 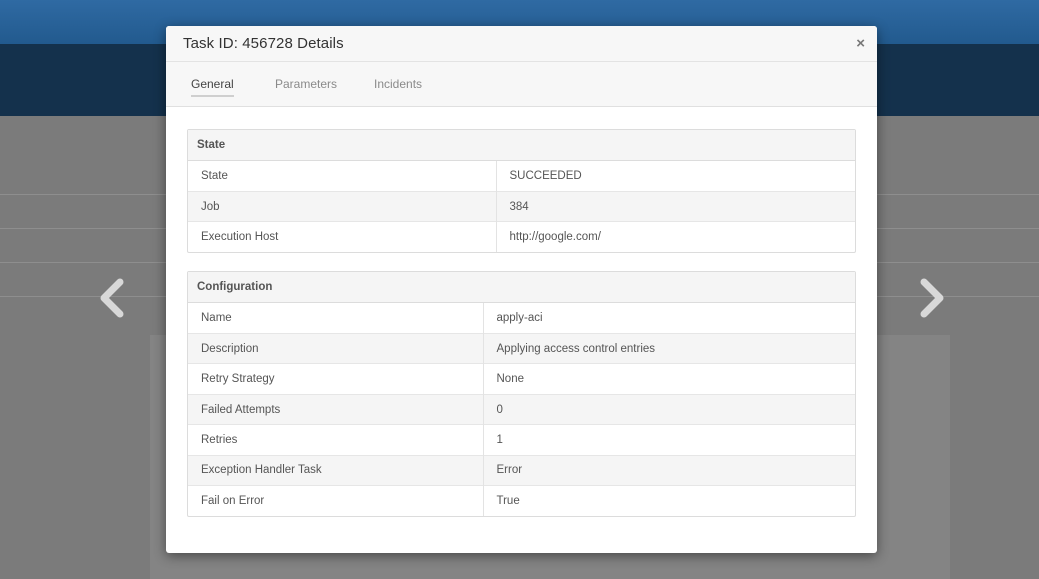 I want to click on row-key: Description, so click(x=336, y=348).